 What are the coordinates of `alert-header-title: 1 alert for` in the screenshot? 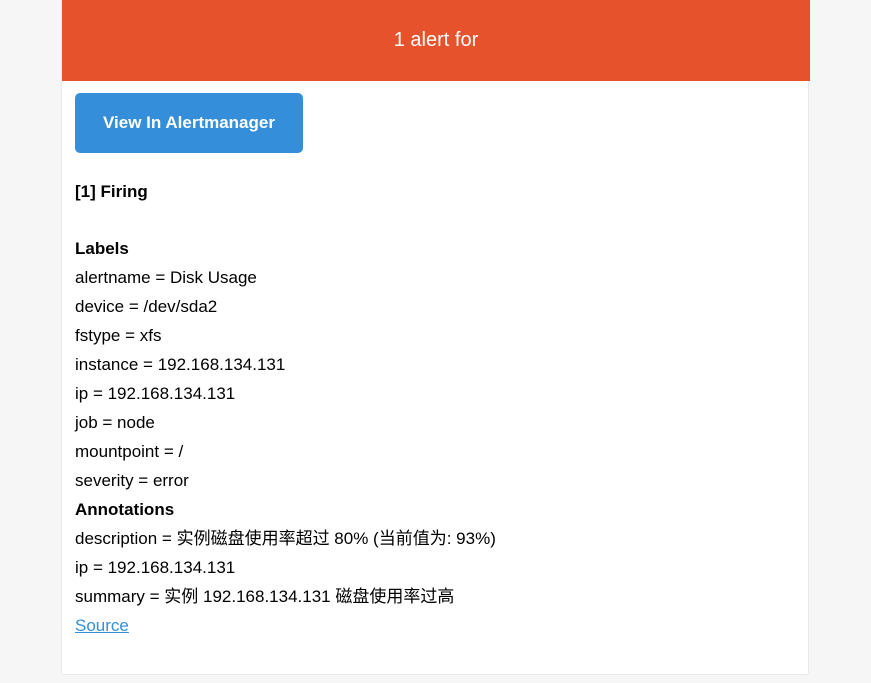 It's located at (436, 40).